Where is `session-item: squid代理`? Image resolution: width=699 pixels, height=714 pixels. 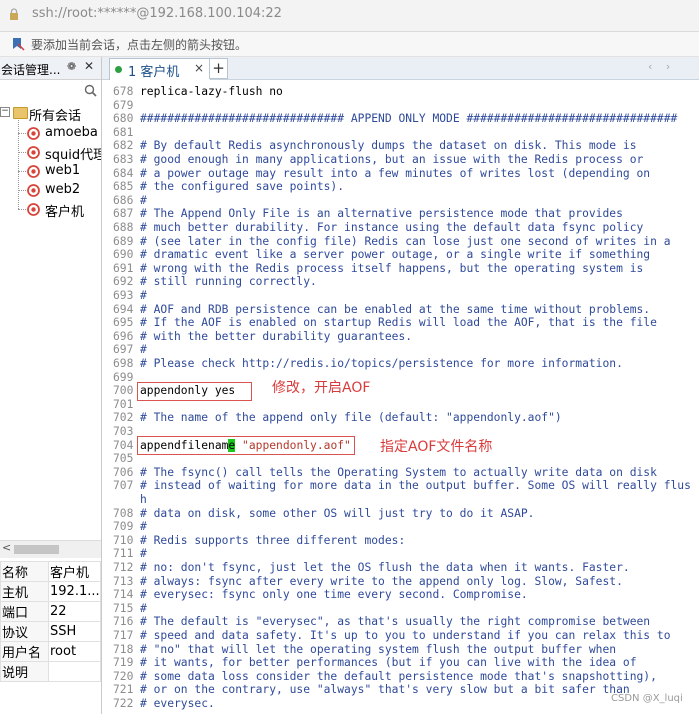 session-item: squid代理 is located at coordinates (51, 153).